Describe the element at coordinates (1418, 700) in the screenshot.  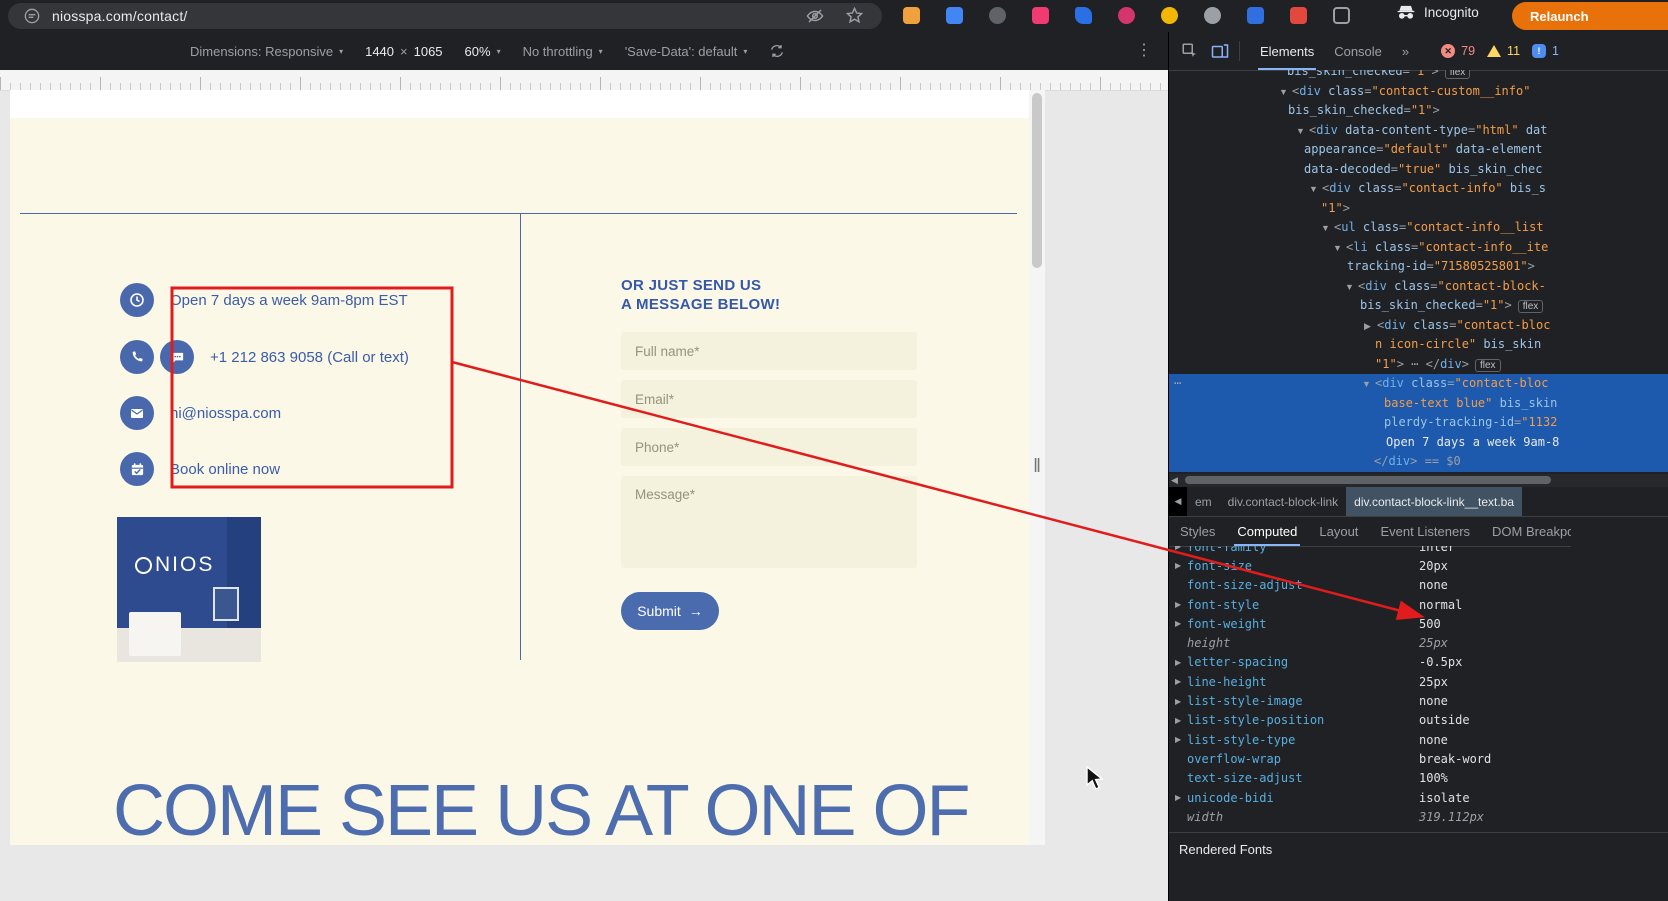
I see `computed-property-row: ▶ list-style-image none` at that location.